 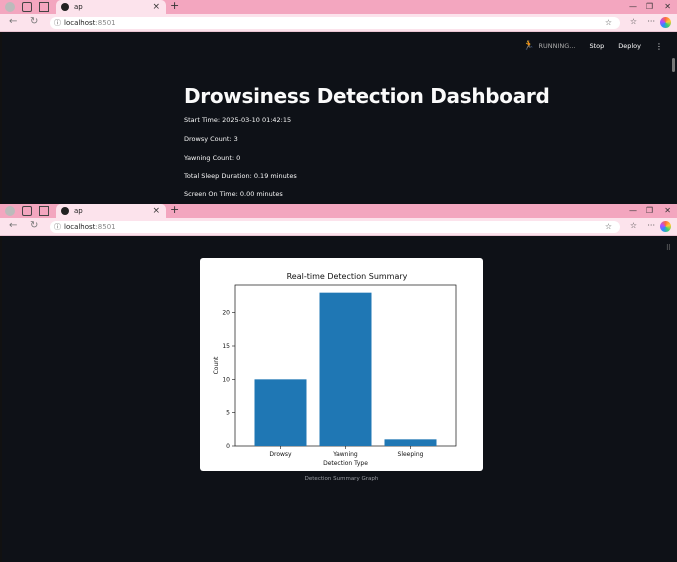 What do you see at coordinates (345, 369) in the screenshot?
I see `bar-yawning` at bounding box center [345, 369].